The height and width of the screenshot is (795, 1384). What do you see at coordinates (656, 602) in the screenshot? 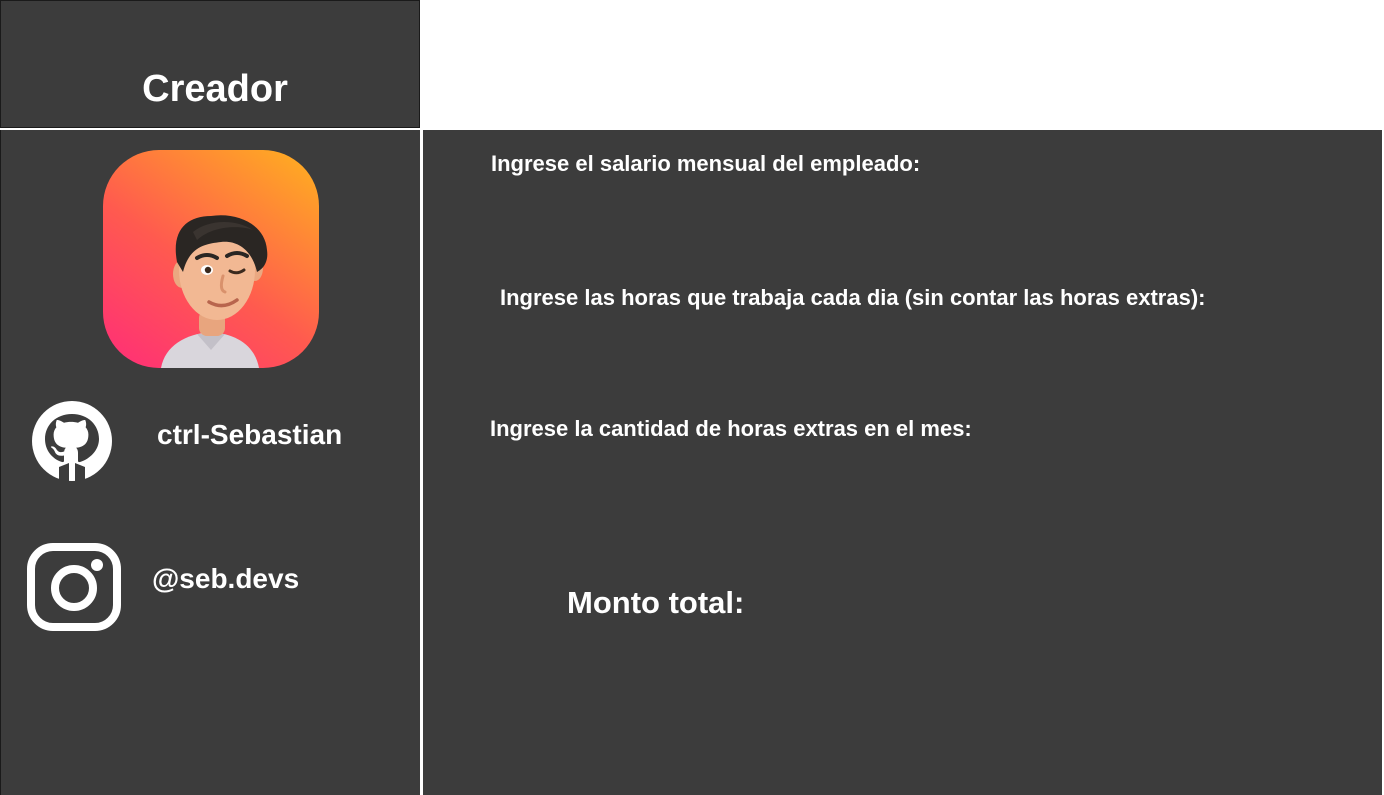
I see `total-label: Monto total:` at bounding box center [656, 602].